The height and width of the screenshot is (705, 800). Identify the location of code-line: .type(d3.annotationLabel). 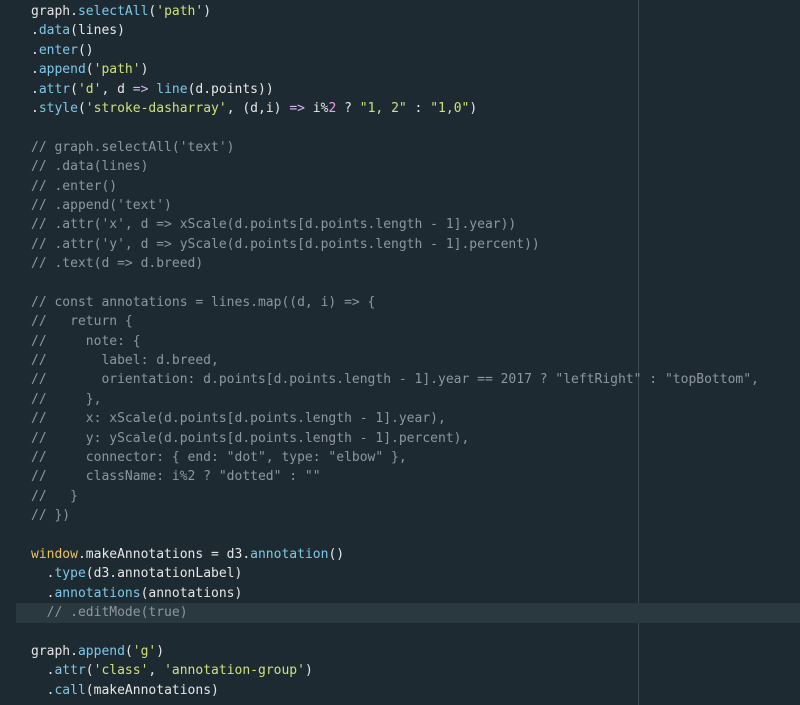
(400, 573).